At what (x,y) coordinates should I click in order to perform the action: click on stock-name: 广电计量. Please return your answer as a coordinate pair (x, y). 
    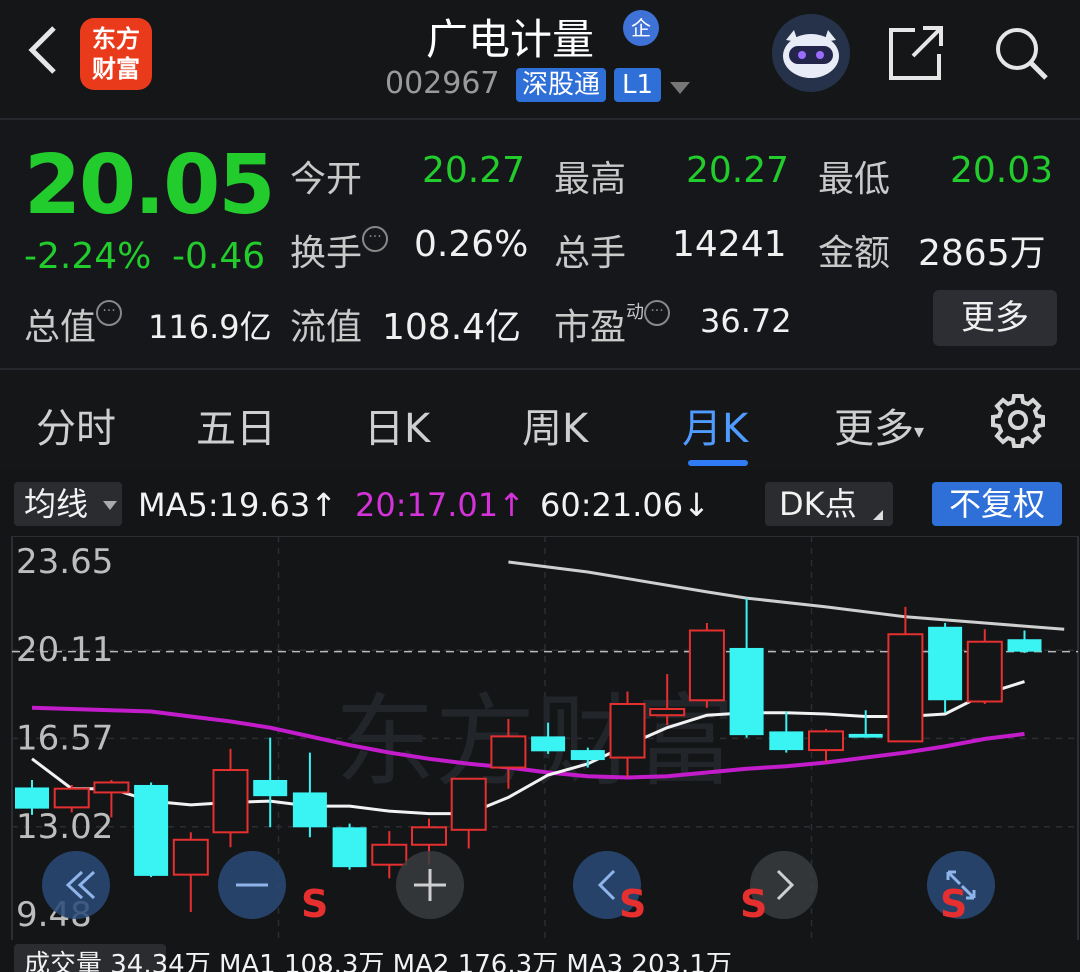
    Looking at the image, I should click on (509, 39).